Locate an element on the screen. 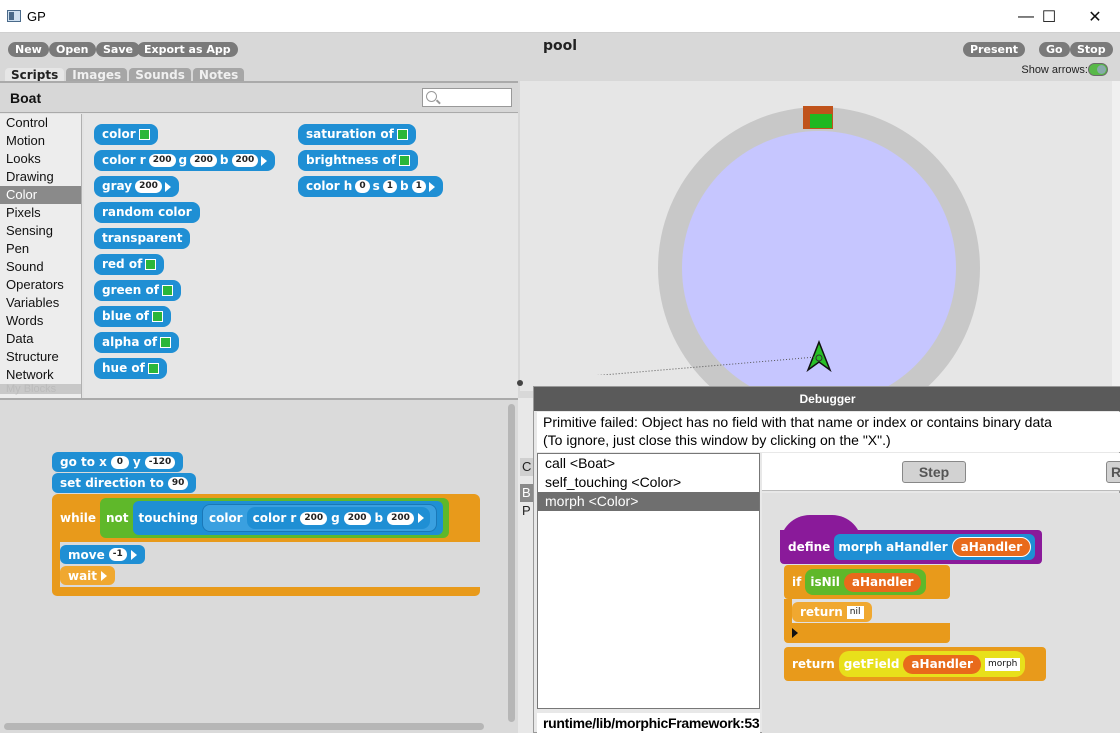  stack-frame: morph <Color> is located at coordinates (648, 501).